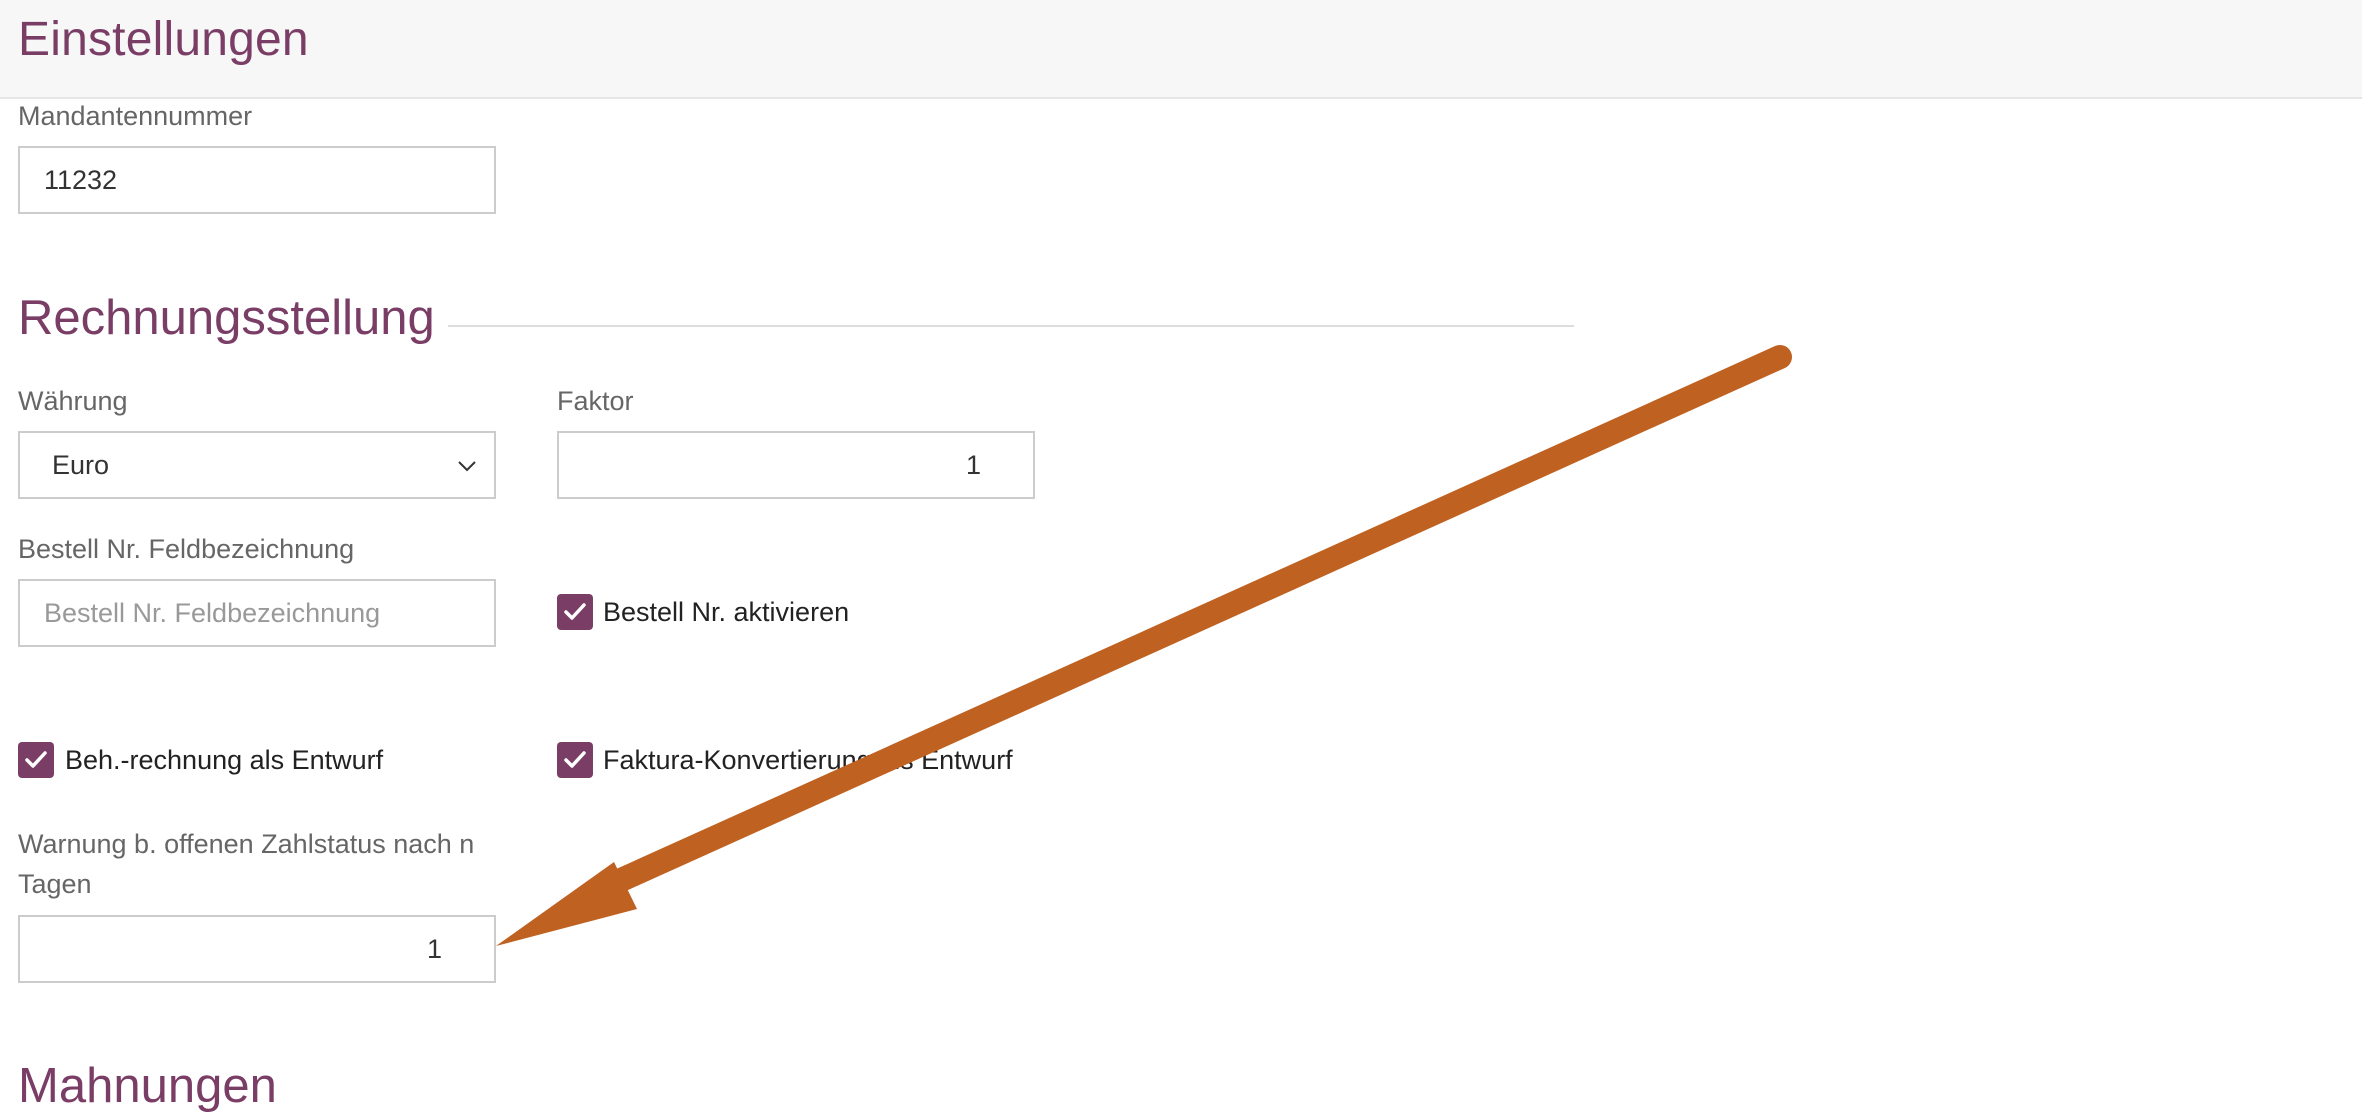  Describe the element at coordinates (257, 180) in the screenshot. I see `client-number-input: 11232` at that location.